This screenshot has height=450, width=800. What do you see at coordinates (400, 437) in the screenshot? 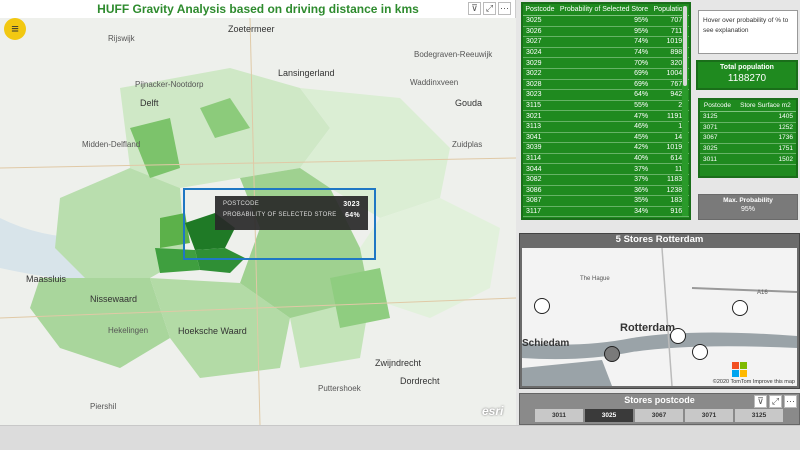
I see `page-tabs-bar` at bounding box center [400, 437].